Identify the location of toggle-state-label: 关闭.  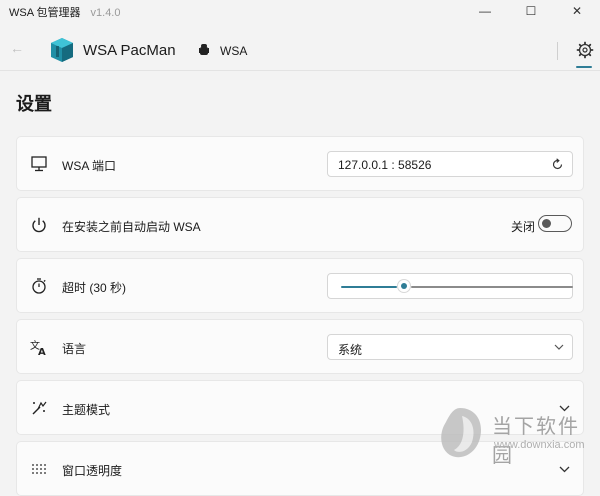
(523, 227).